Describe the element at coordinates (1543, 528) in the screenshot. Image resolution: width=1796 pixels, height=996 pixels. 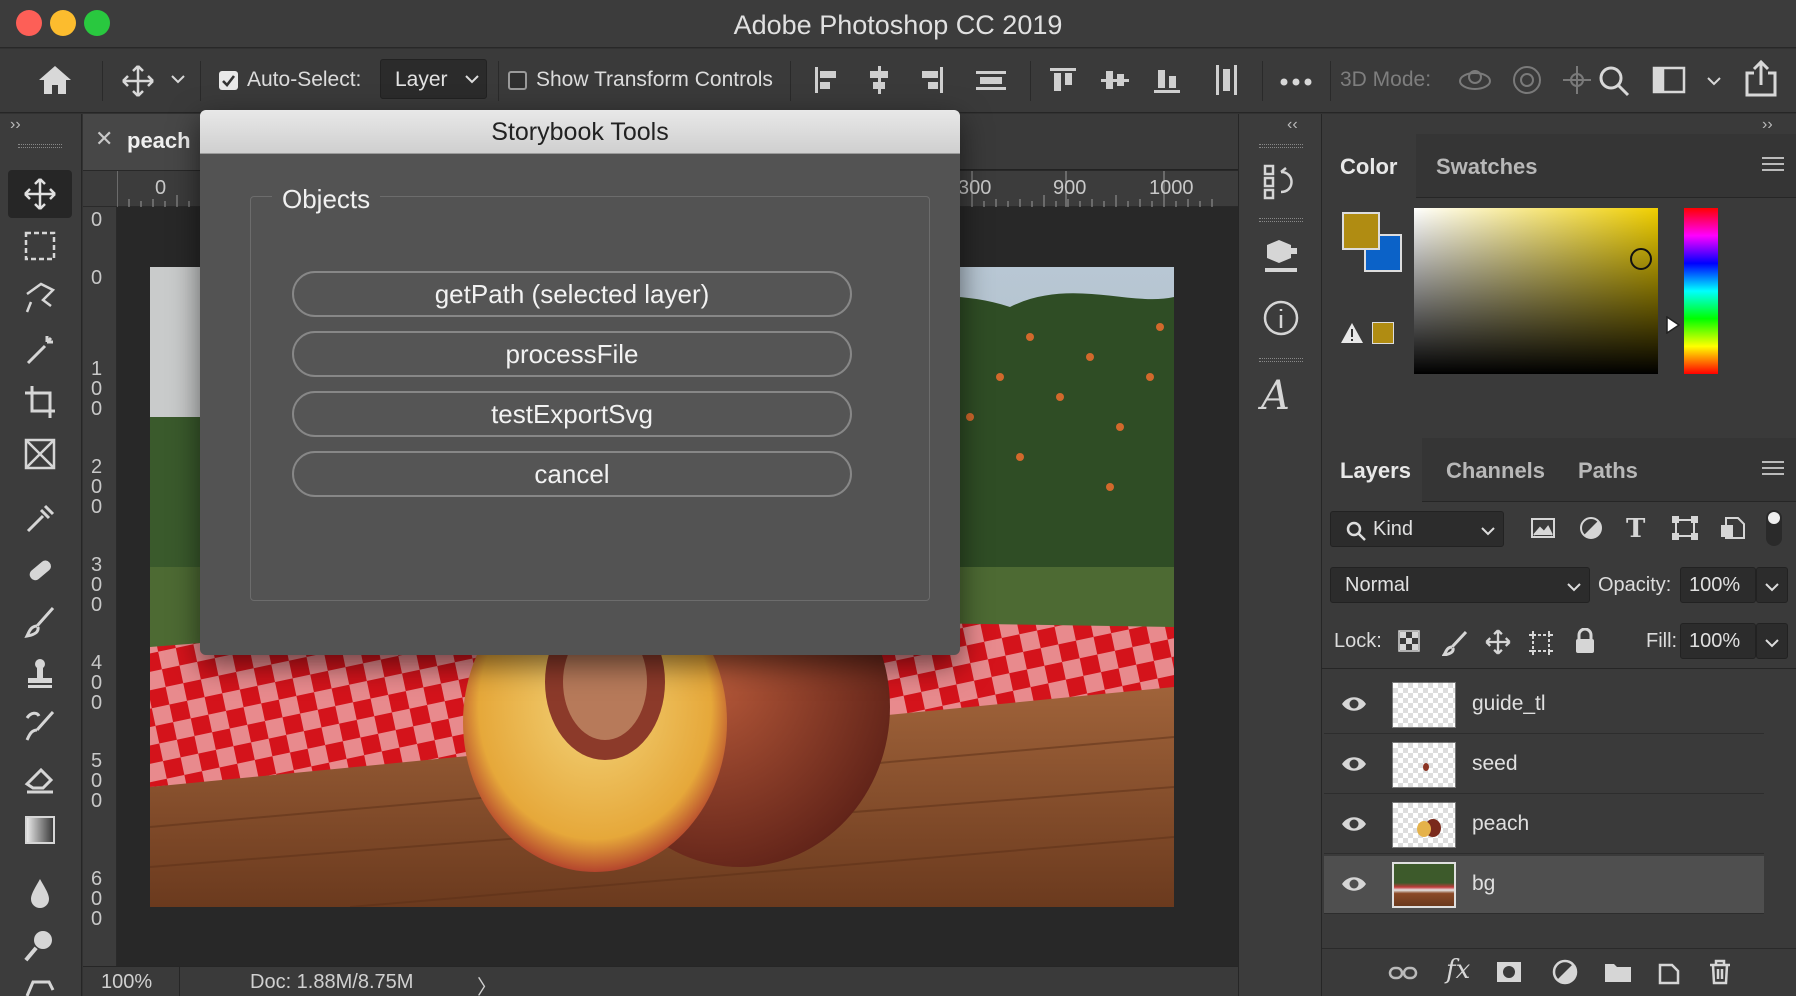
I see `image-filter-icon` at that location.